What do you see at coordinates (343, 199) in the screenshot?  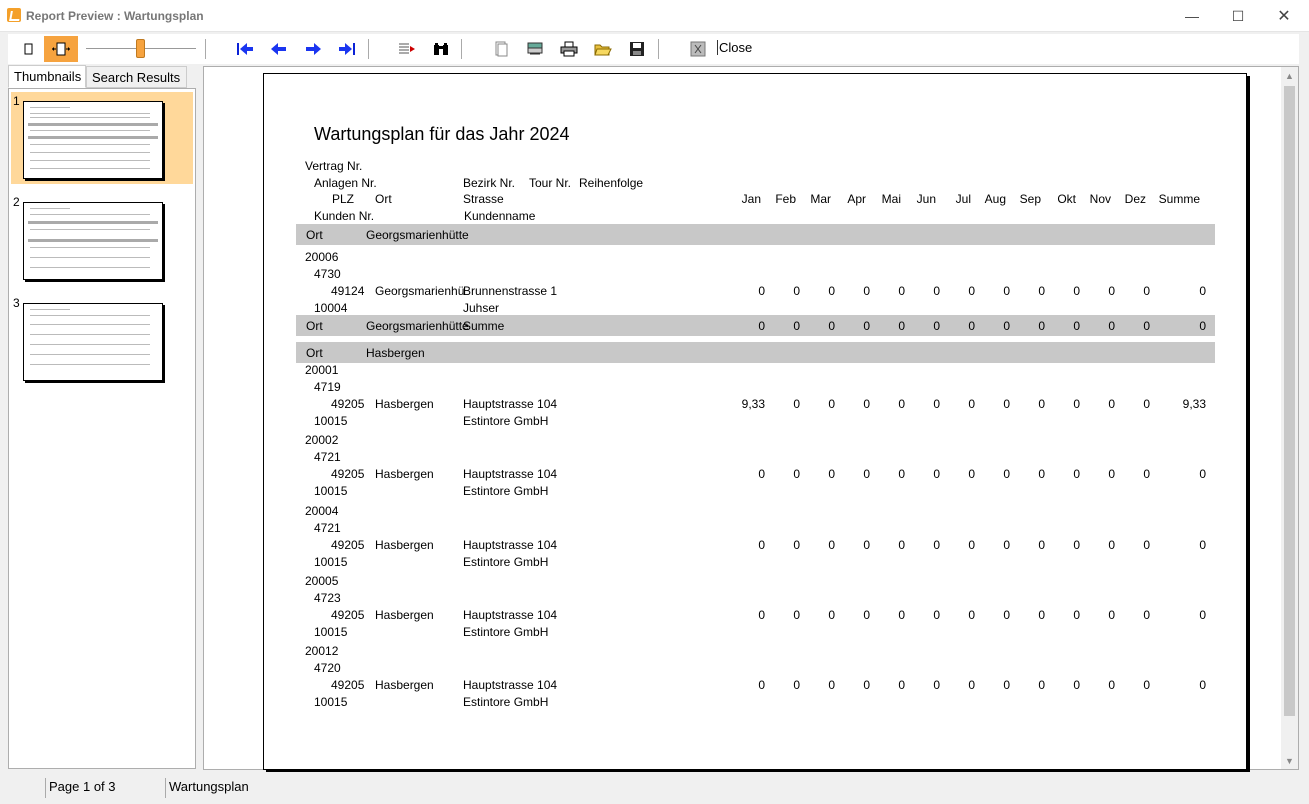 I see `header-plz: PLZ` at bounding box center [343, 199].